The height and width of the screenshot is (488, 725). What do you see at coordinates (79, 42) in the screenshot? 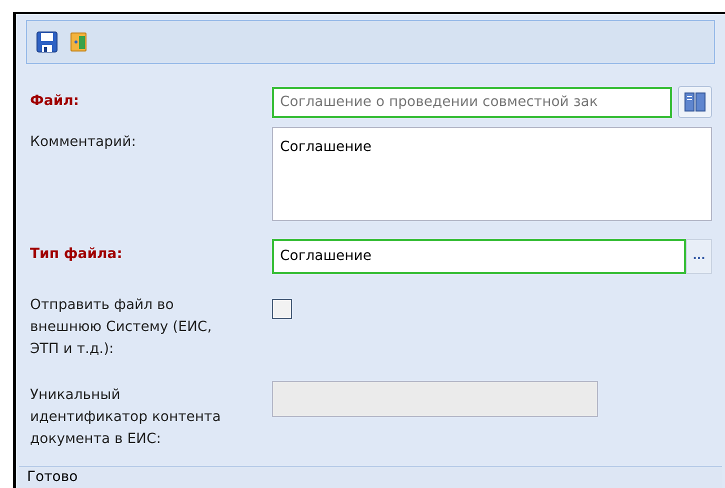
I see `door-icon` at bounding box center [79, 42].